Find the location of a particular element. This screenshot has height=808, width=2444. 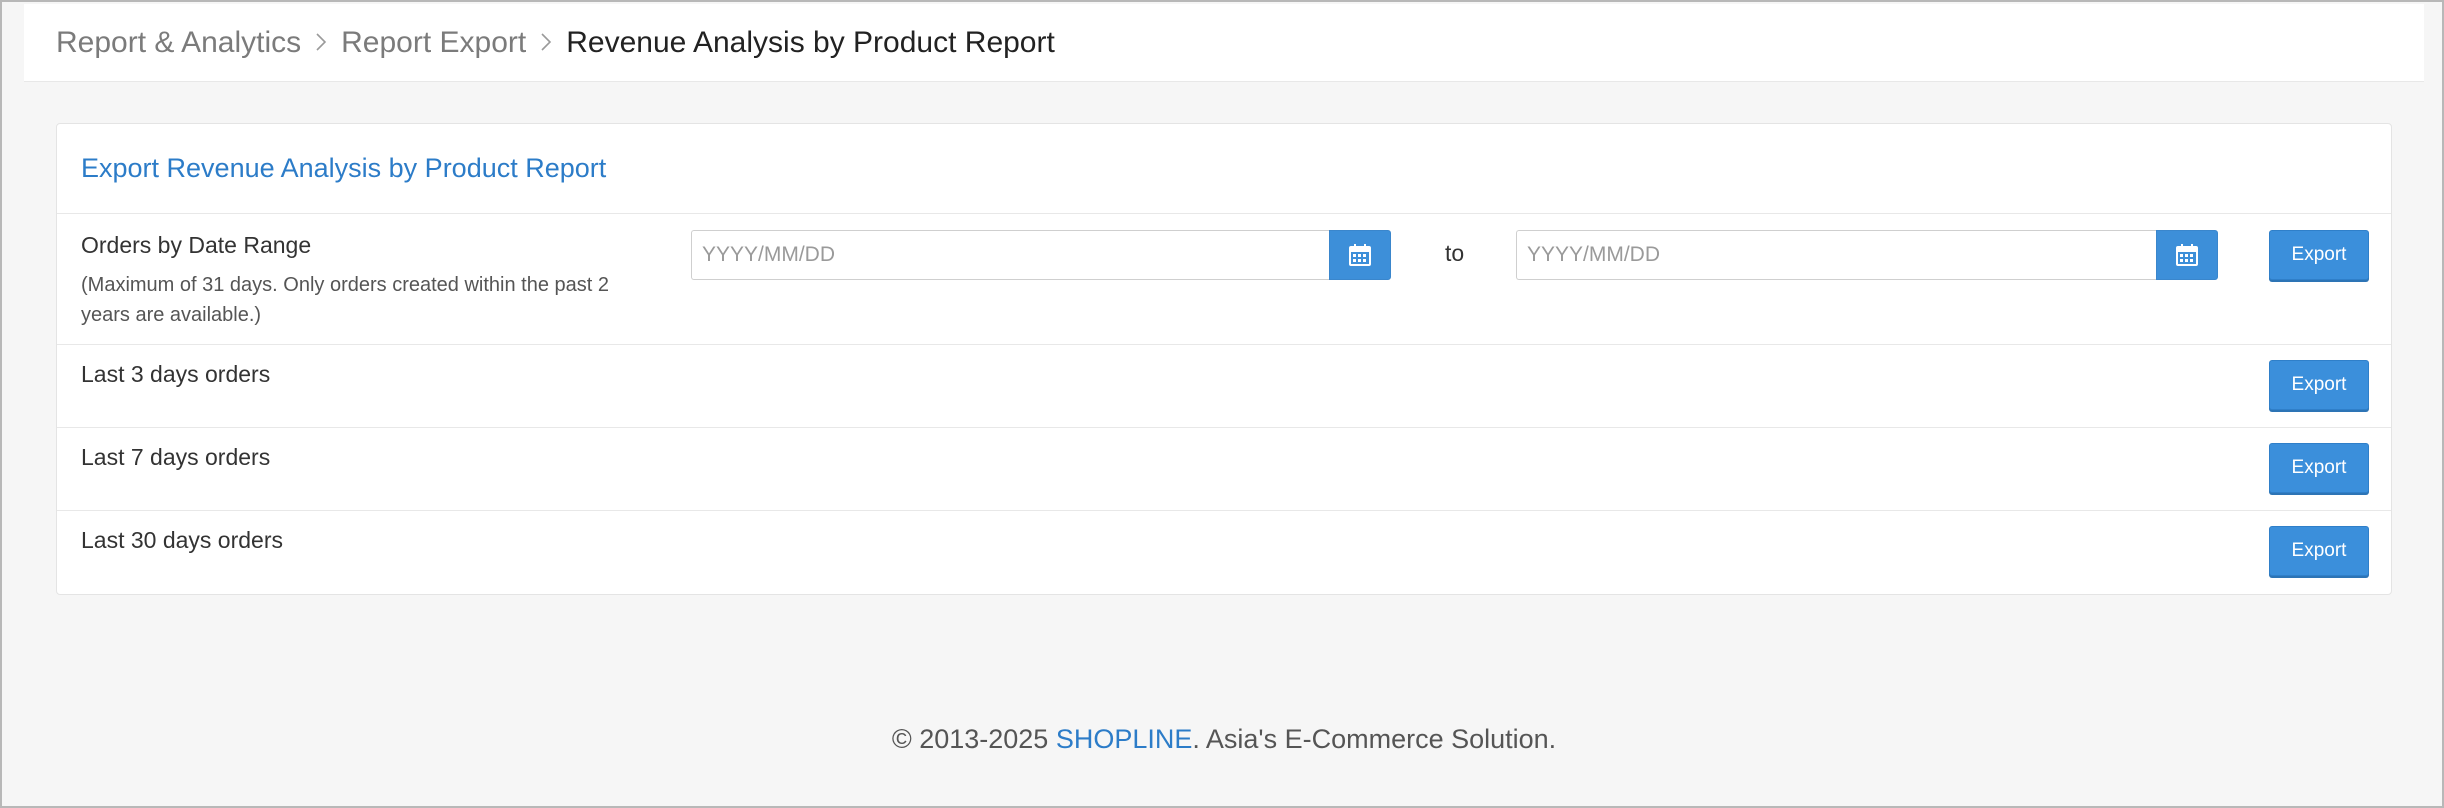

footer-tagline: . Asia's E-Commerce Solution. is located at coordinates (1374, 739).